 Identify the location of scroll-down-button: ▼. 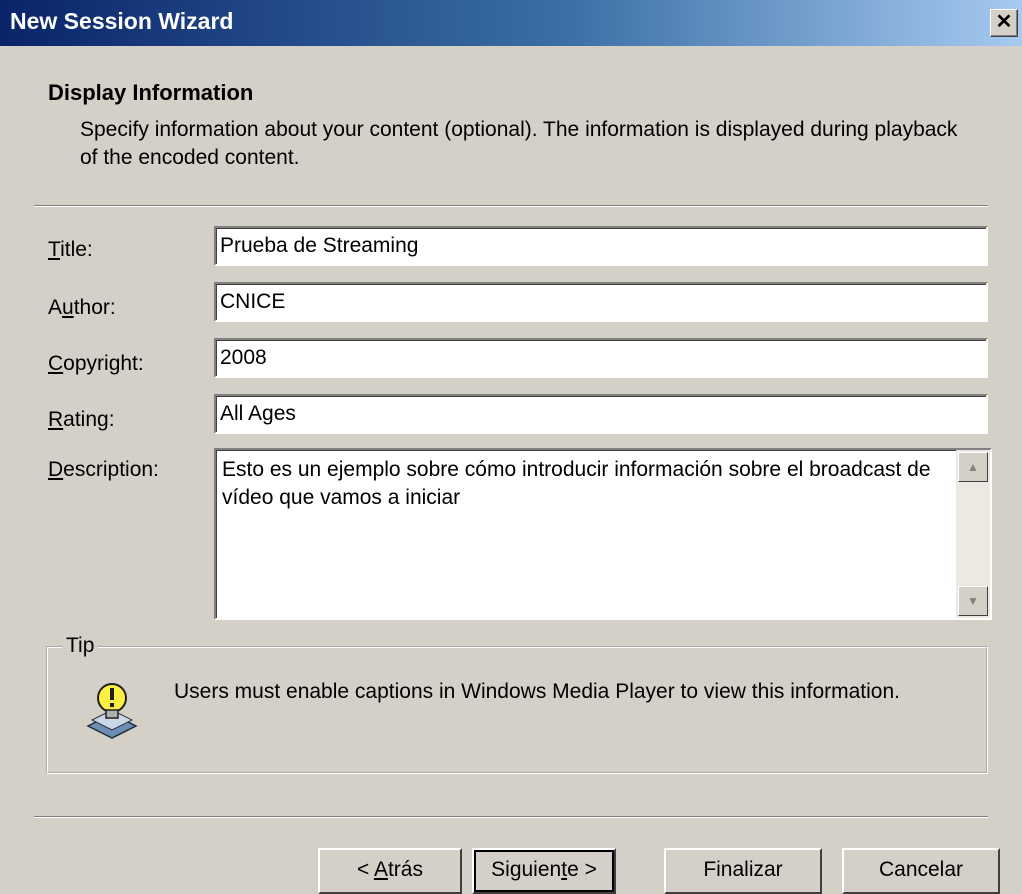
(973, 601).